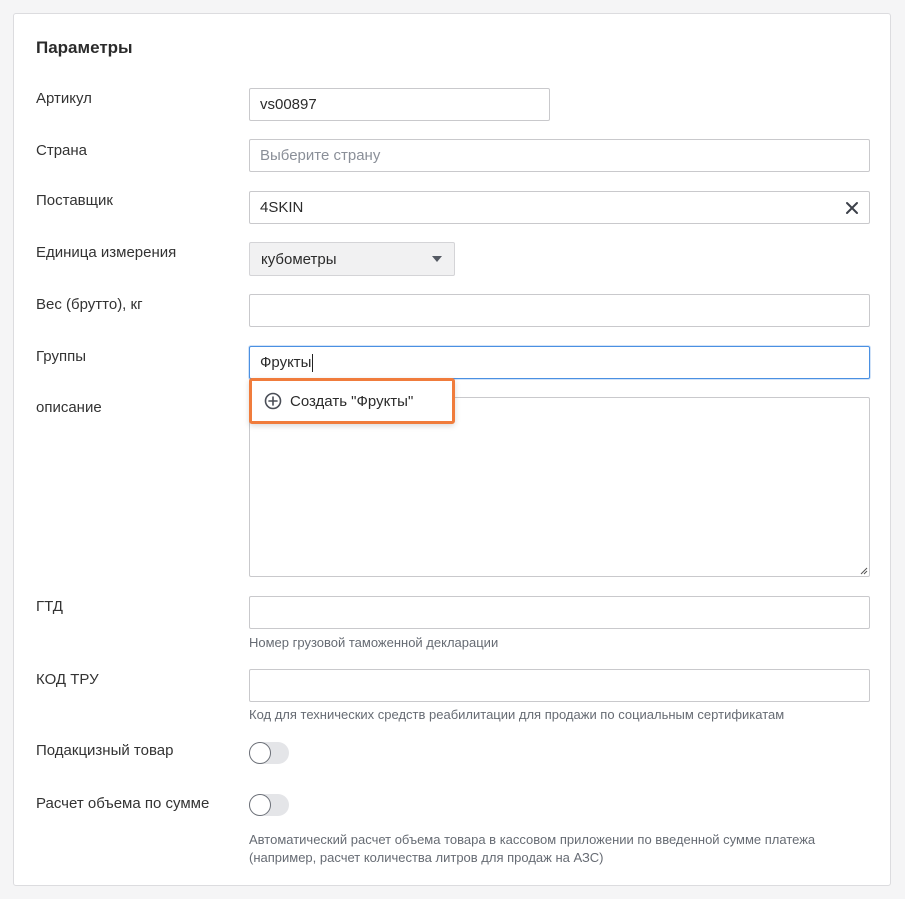 The height and width of the screenshot is (899, 905). Describe the element at coordinates (67, 679) in the screenshot. I see `tru-code-label: КОД ТРУ` at that location.